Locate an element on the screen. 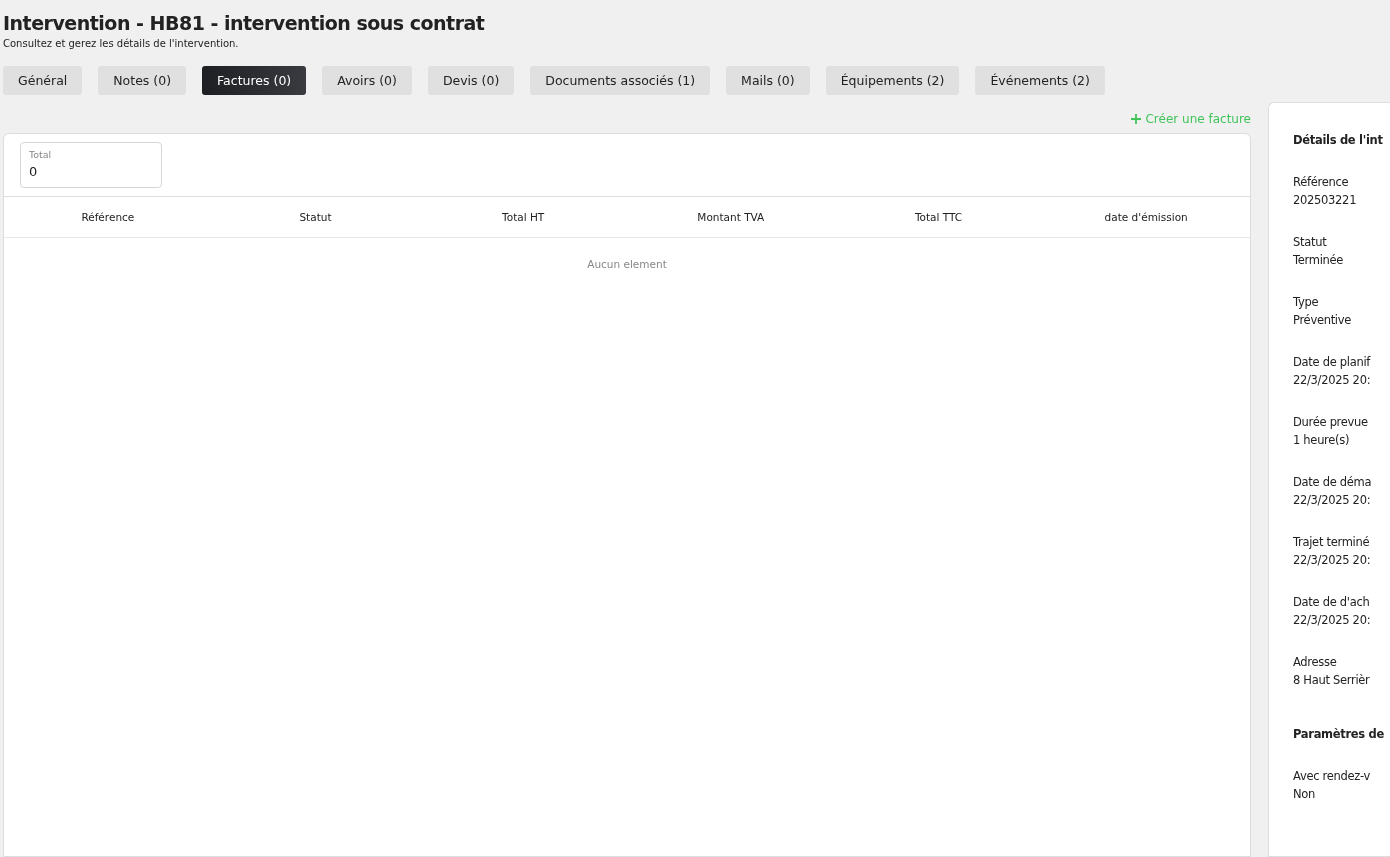 The width and height of the screenshot is (1390, 857). tab: Général is located at coordinates (43, 80).